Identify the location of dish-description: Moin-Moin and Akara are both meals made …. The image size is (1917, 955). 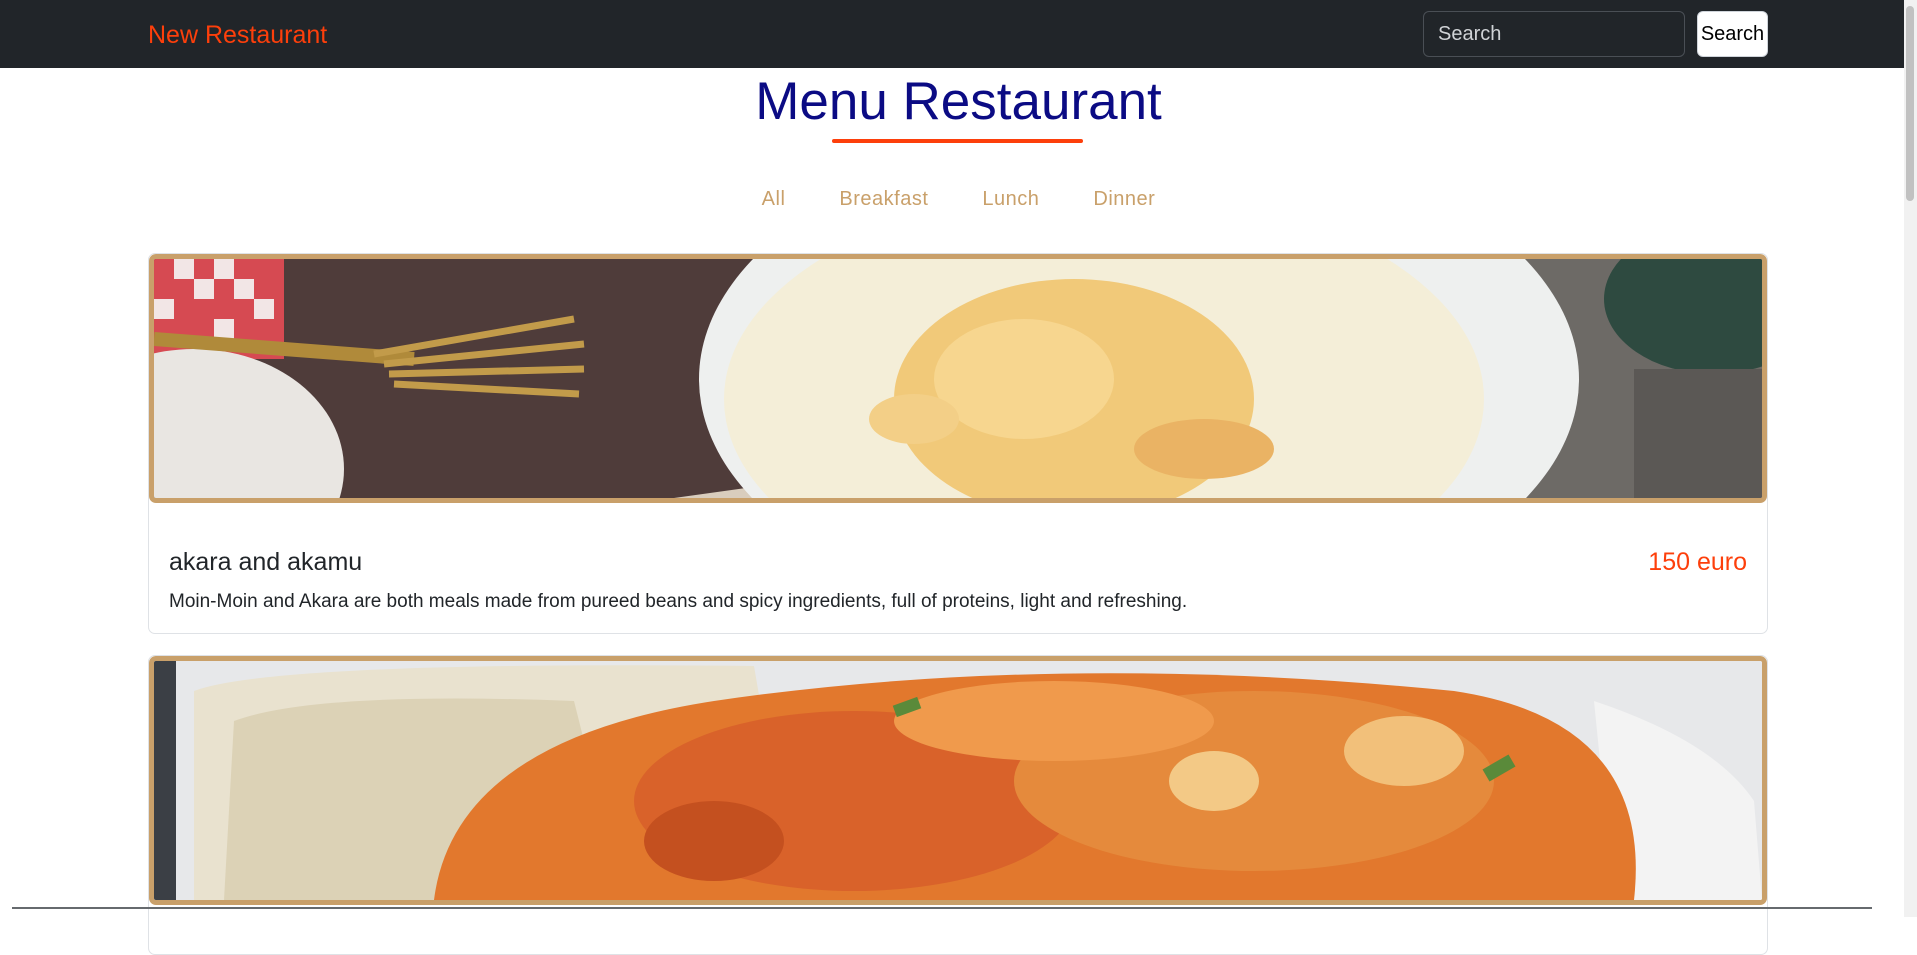
(678, 601).